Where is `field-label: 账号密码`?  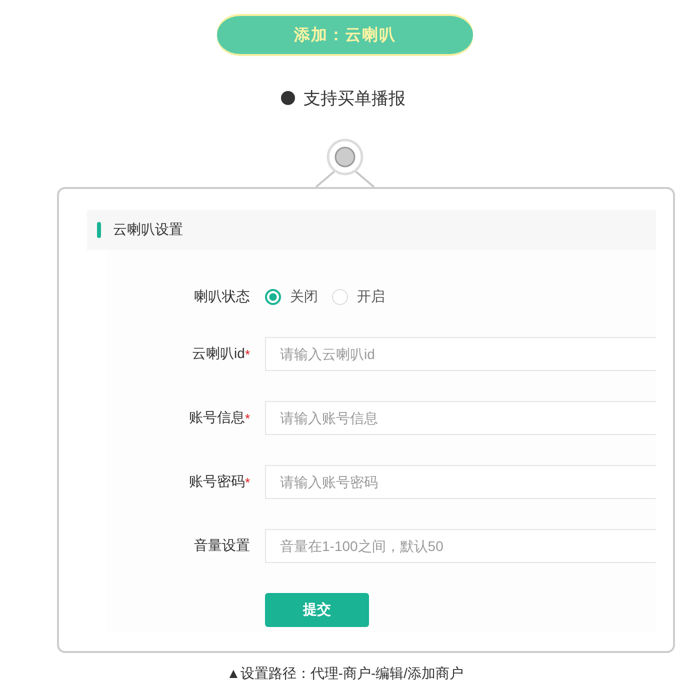 field-label: 账号密码 is located at coordinates (216, 482).